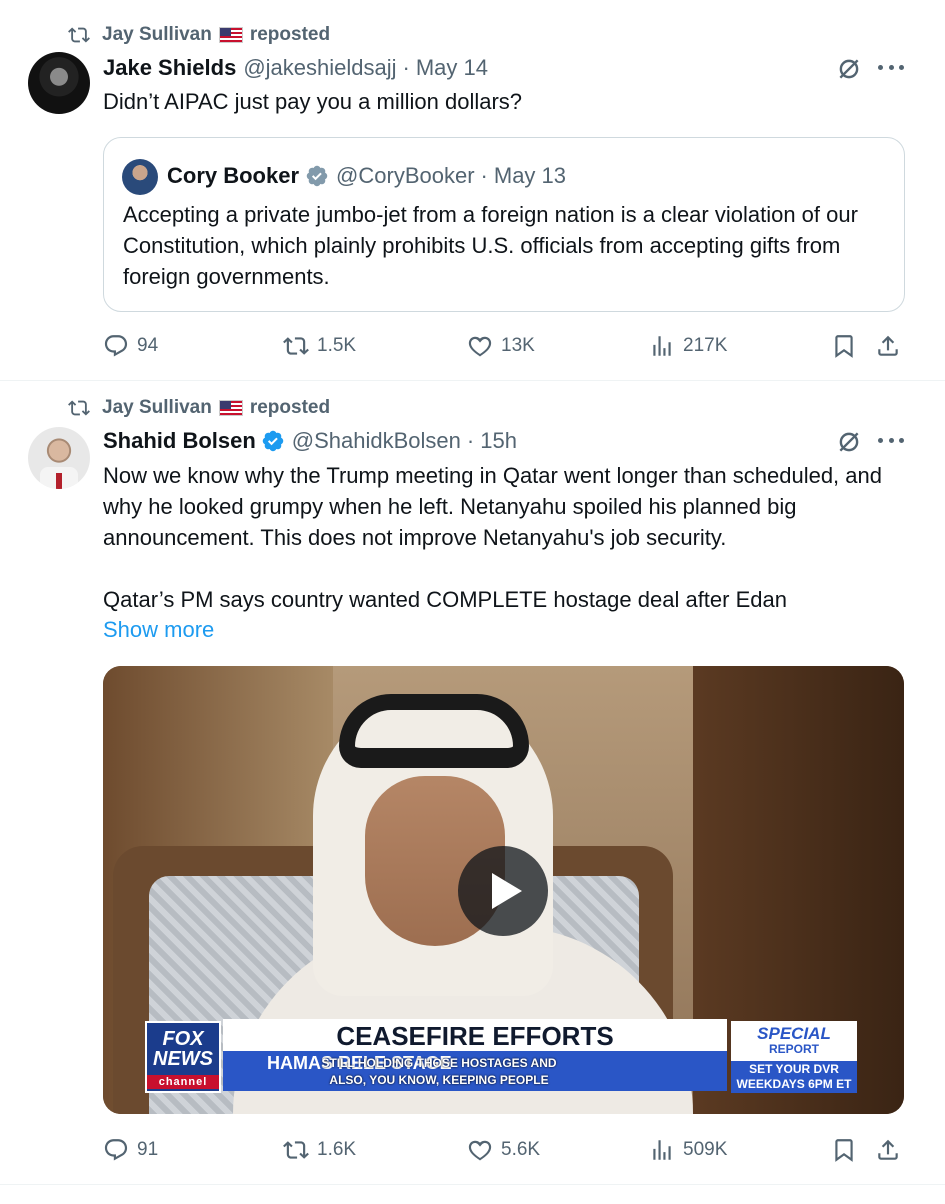  I want to click on news-headline: CEASEFIRE EFFORTS, so click(475, 1035).